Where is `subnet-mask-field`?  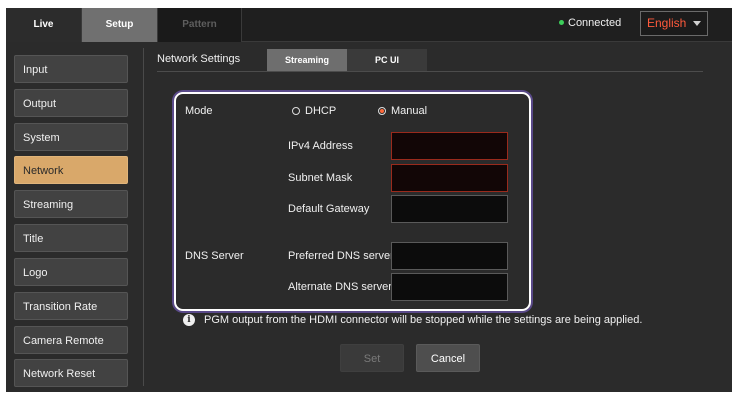
subnet-mask-field is located at coordinates (449, 178).